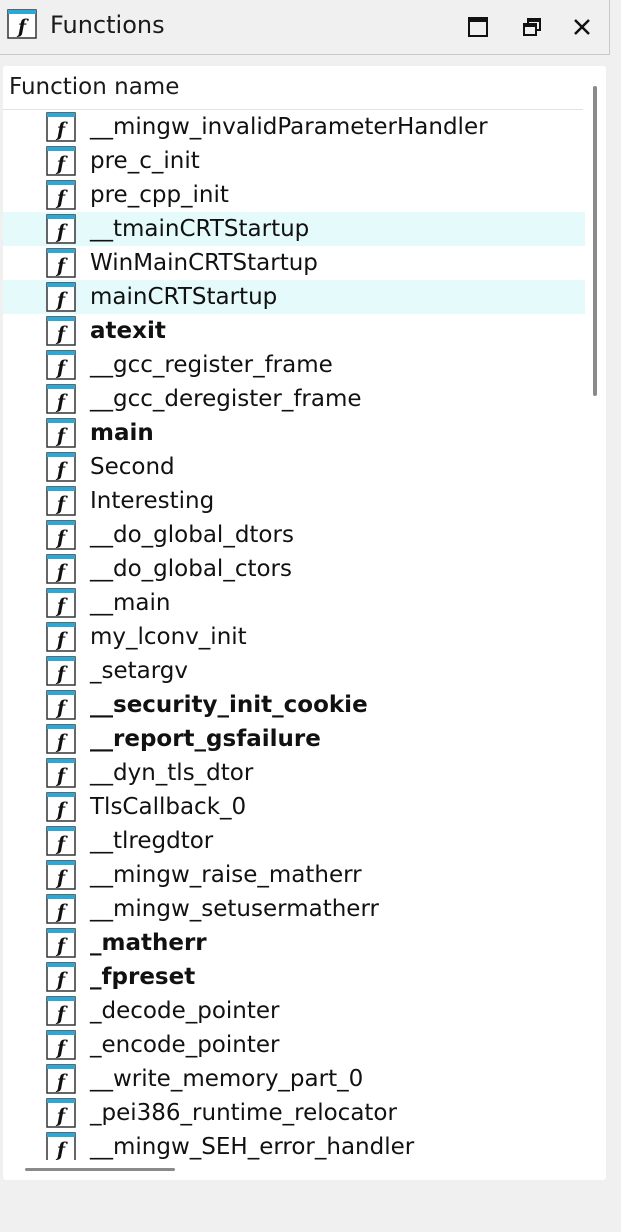 Image resolution: width=621 pixels, height=1232 pixels. What do you see at coordinates (294, 433) in the screenshot?
I see `table-row: f main` at bounding box center [294, 433].